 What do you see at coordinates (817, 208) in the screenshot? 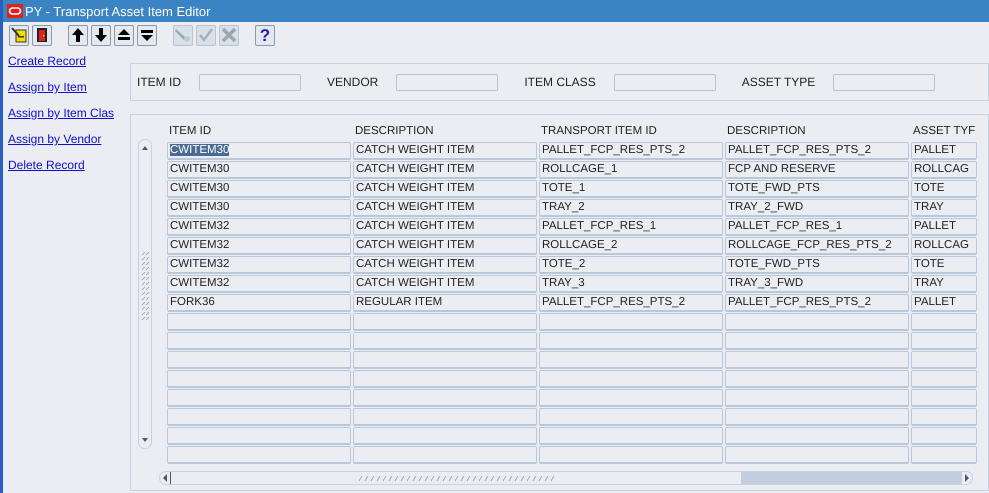
I see `table-cell: TRAY_2_FWD` at bounding box center [817, 208].